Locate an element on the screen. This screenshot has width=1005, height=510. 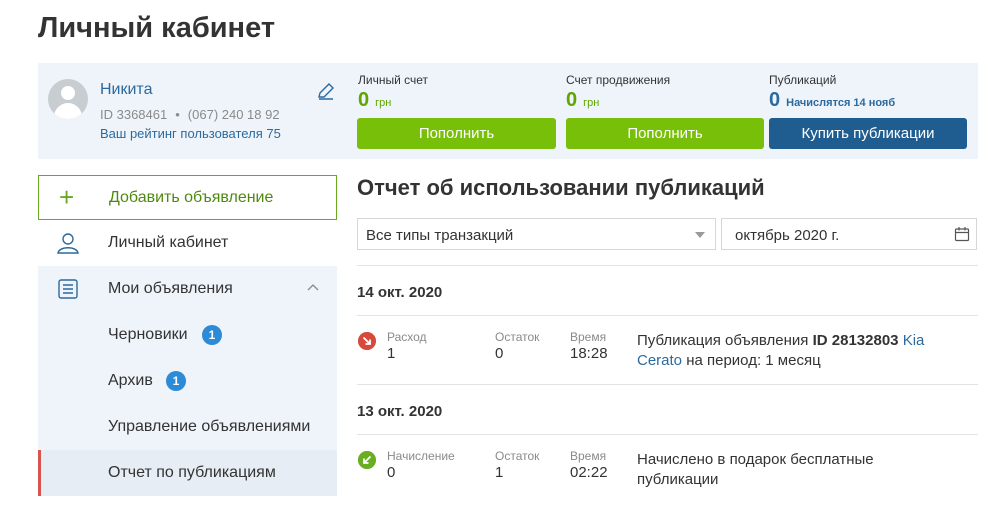
publications-value: 0 is located at coordinates (775, 100).